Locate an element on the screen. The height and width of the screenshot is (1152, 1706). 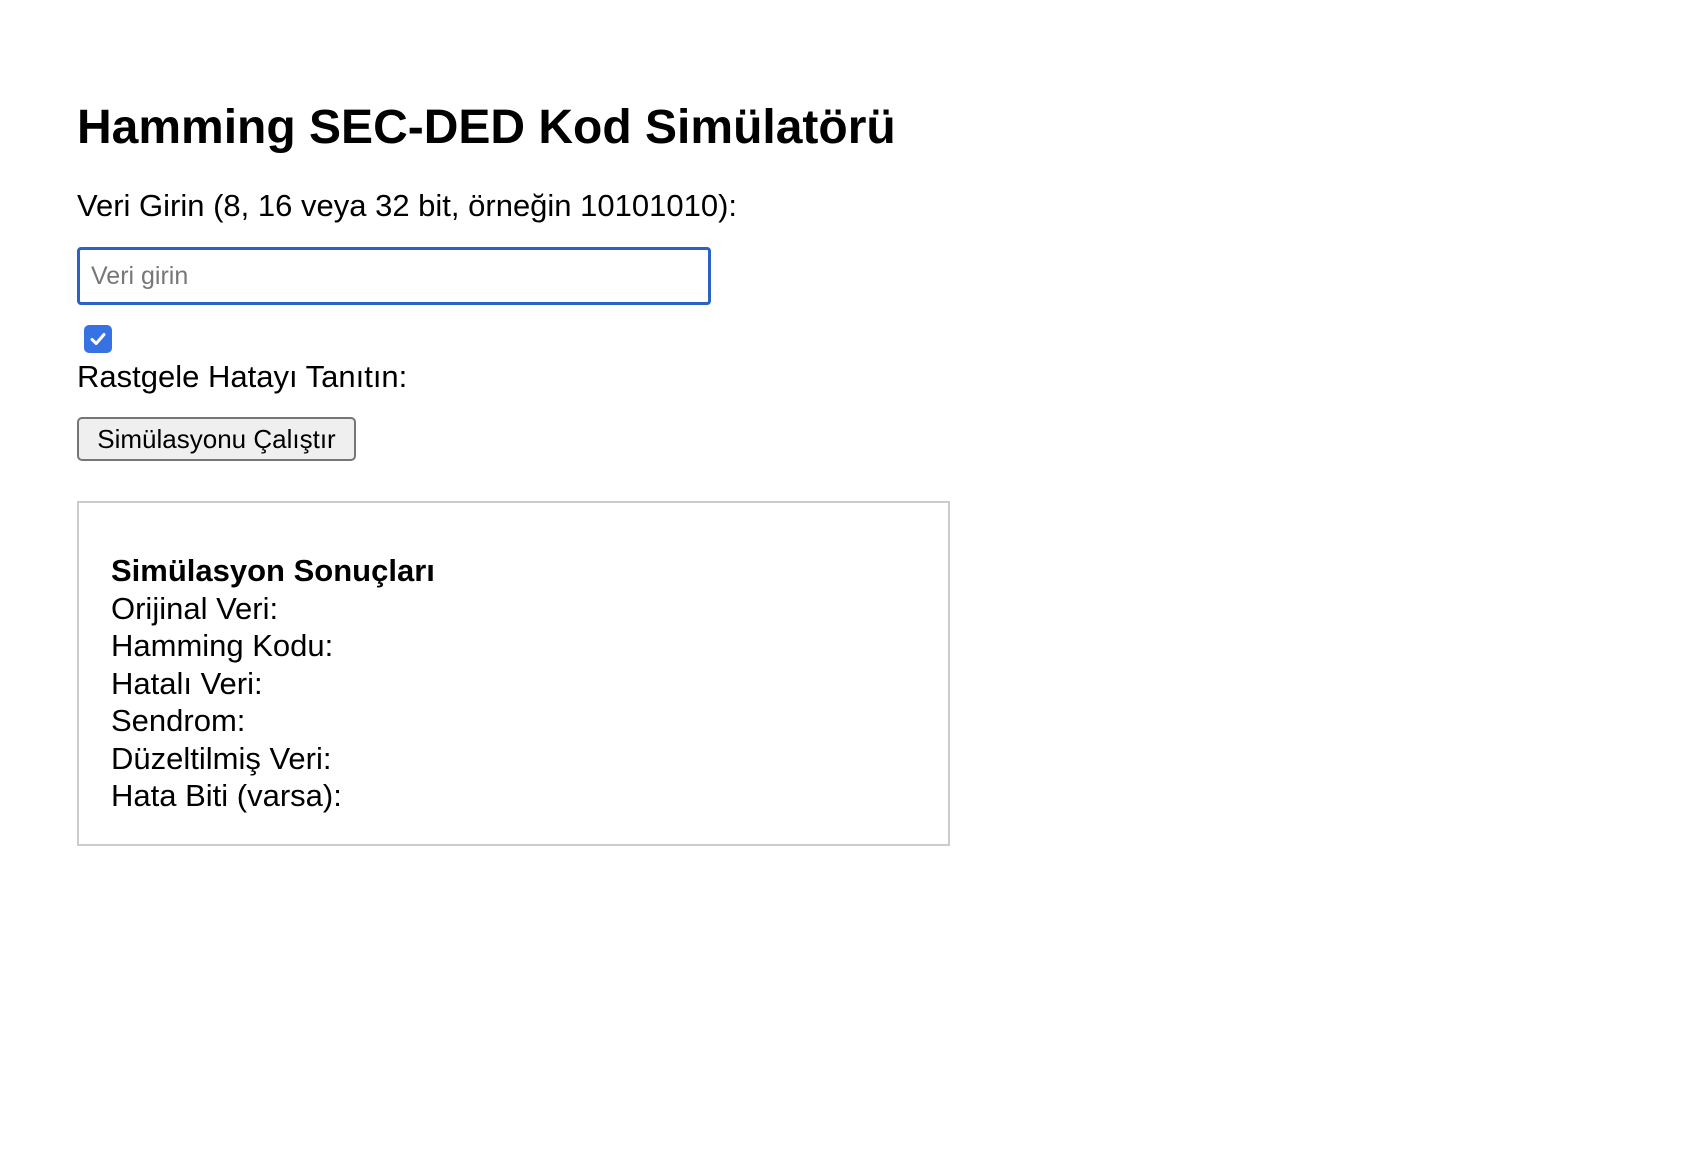
result-row-syndrome: Sendrom: is located at coordinates (273, 721).